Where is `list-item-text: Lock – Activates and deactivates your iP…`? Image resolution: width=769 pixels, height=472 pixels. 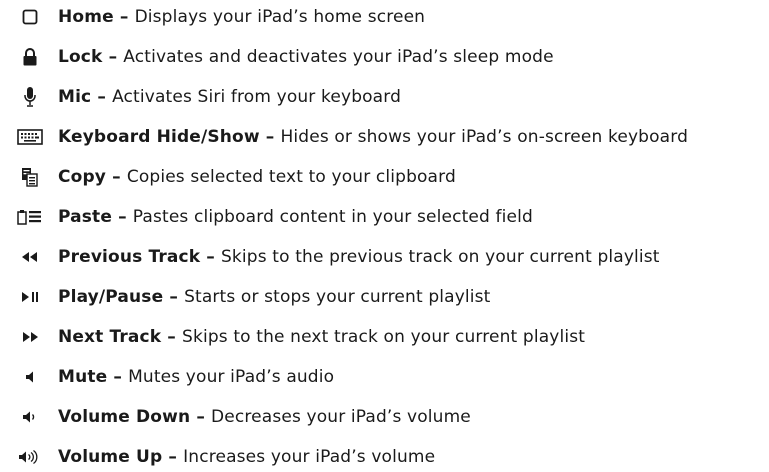 list-item-text: Lock – Activates and deactivates your iP… is located at coordinates (306, 57).